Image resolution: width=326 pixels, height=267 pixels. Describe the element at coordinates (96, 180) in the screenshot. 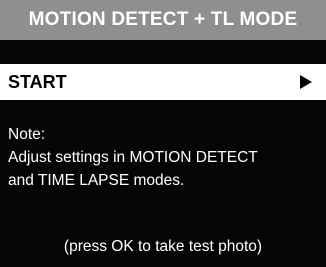

I see `note-line: and TIME LAPSE modes.` at that location.